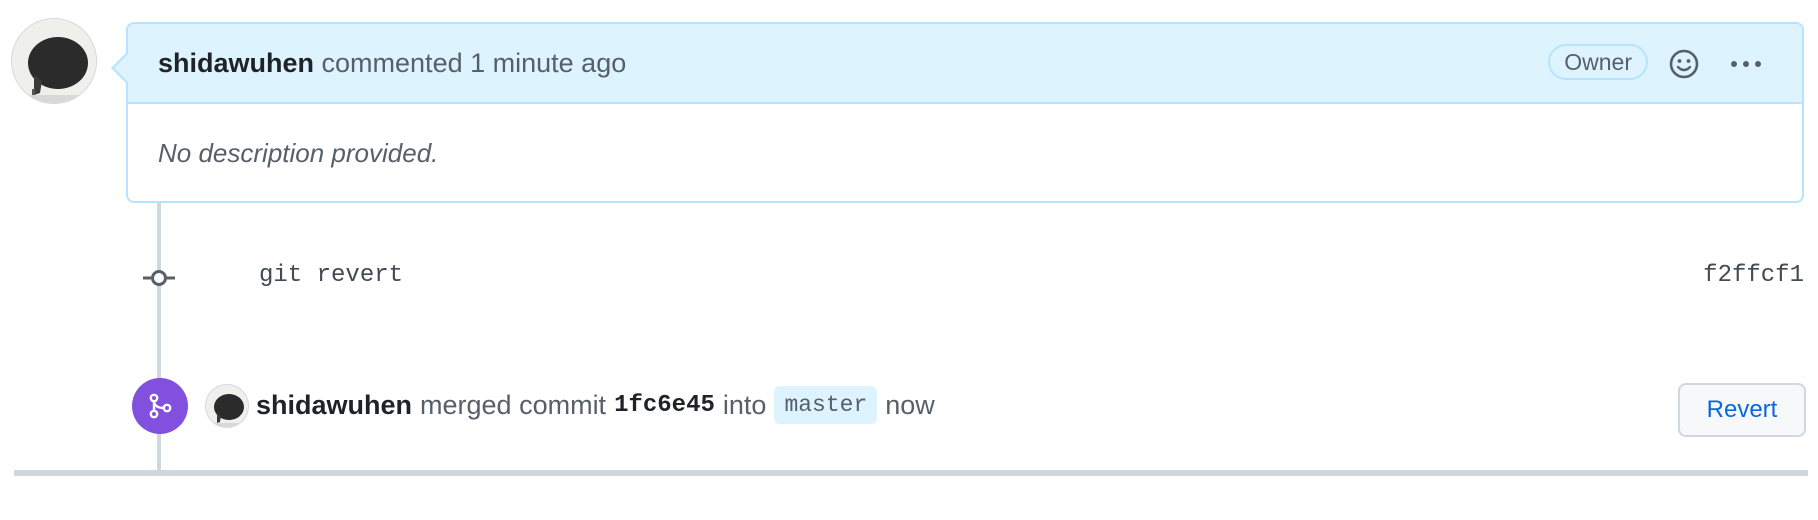 This screenshot has height=520, width=1818. I want to click on merged-badge, so click(160, 406).